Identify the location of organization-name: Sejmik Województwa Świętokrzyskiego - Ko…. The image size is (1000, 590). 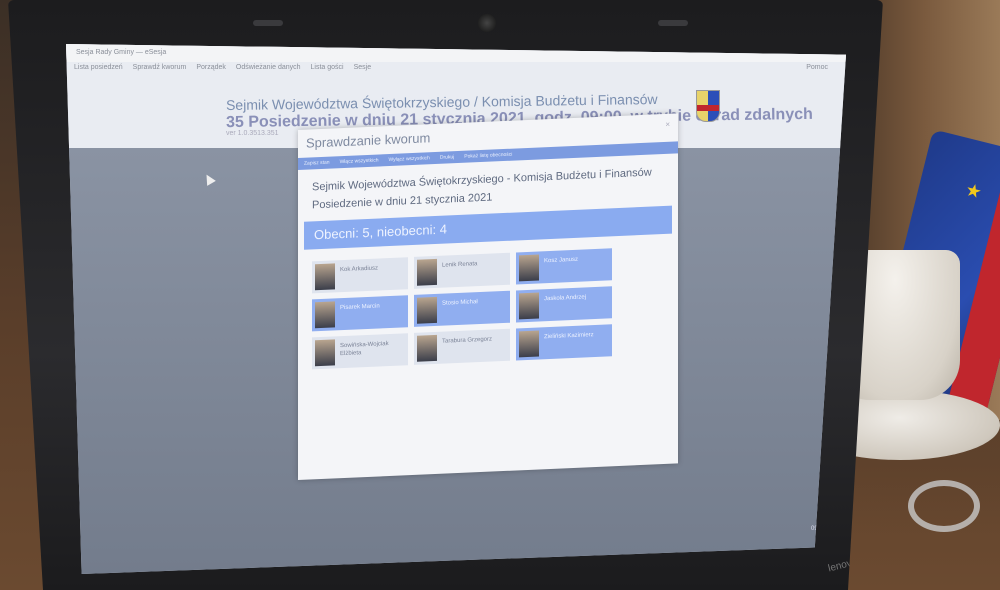
(482, 180).